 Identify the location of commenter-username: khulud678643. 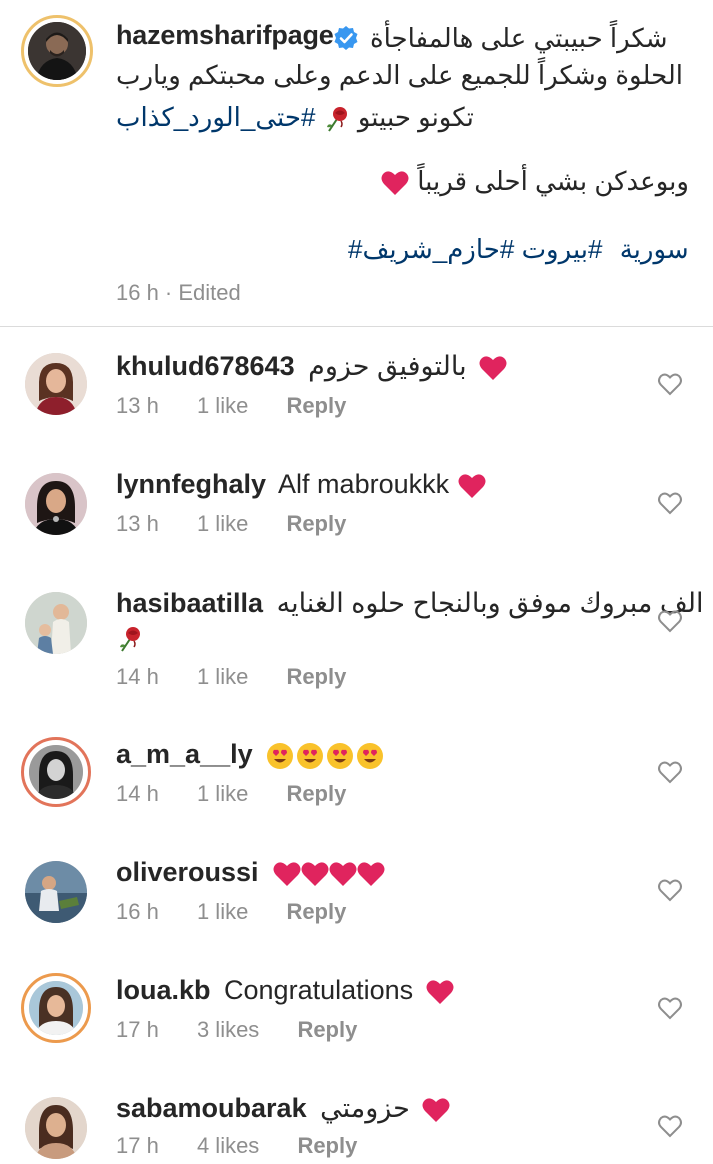
(205, 366).